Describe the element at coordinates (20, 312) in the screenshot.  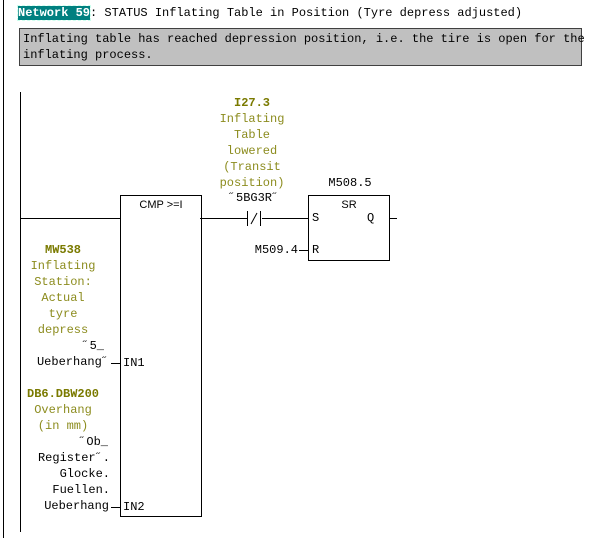
I see `power-rail` at that location.